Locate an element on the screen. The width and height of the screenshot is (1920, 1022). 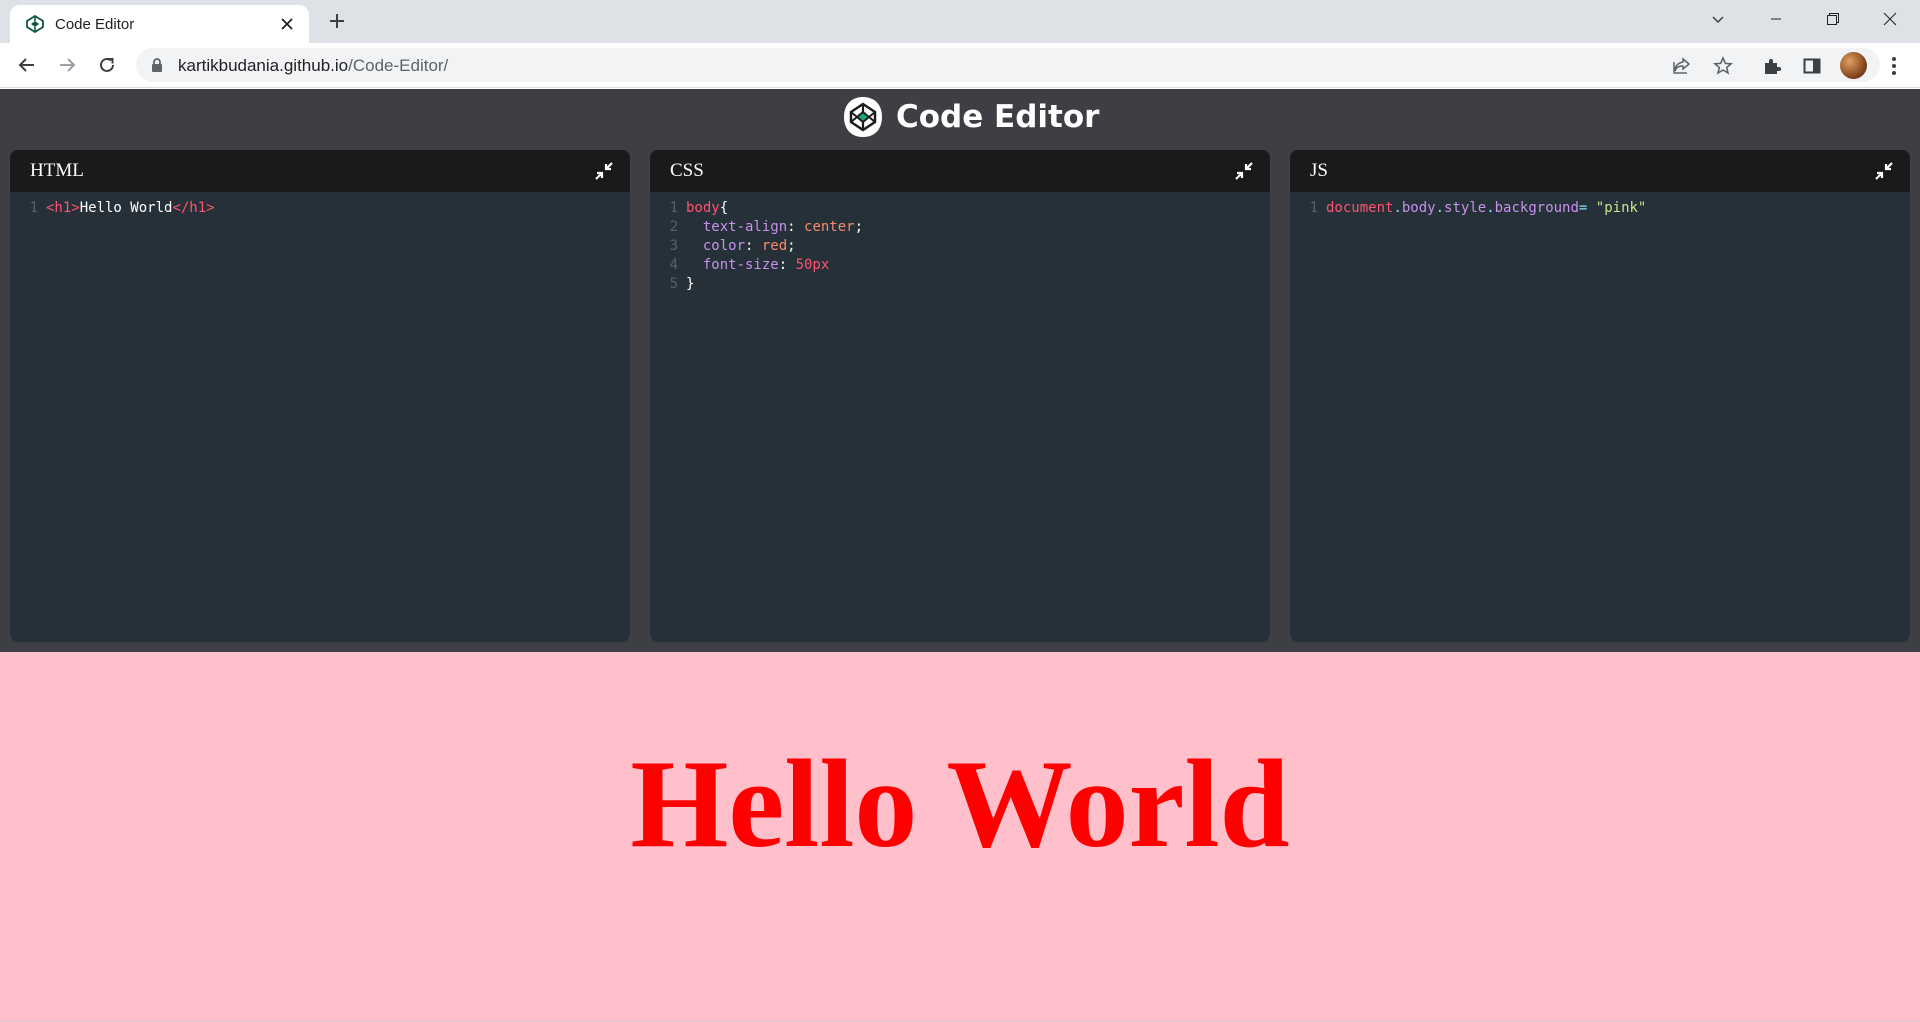
new-tab-button is located at coordinates (337, 21).